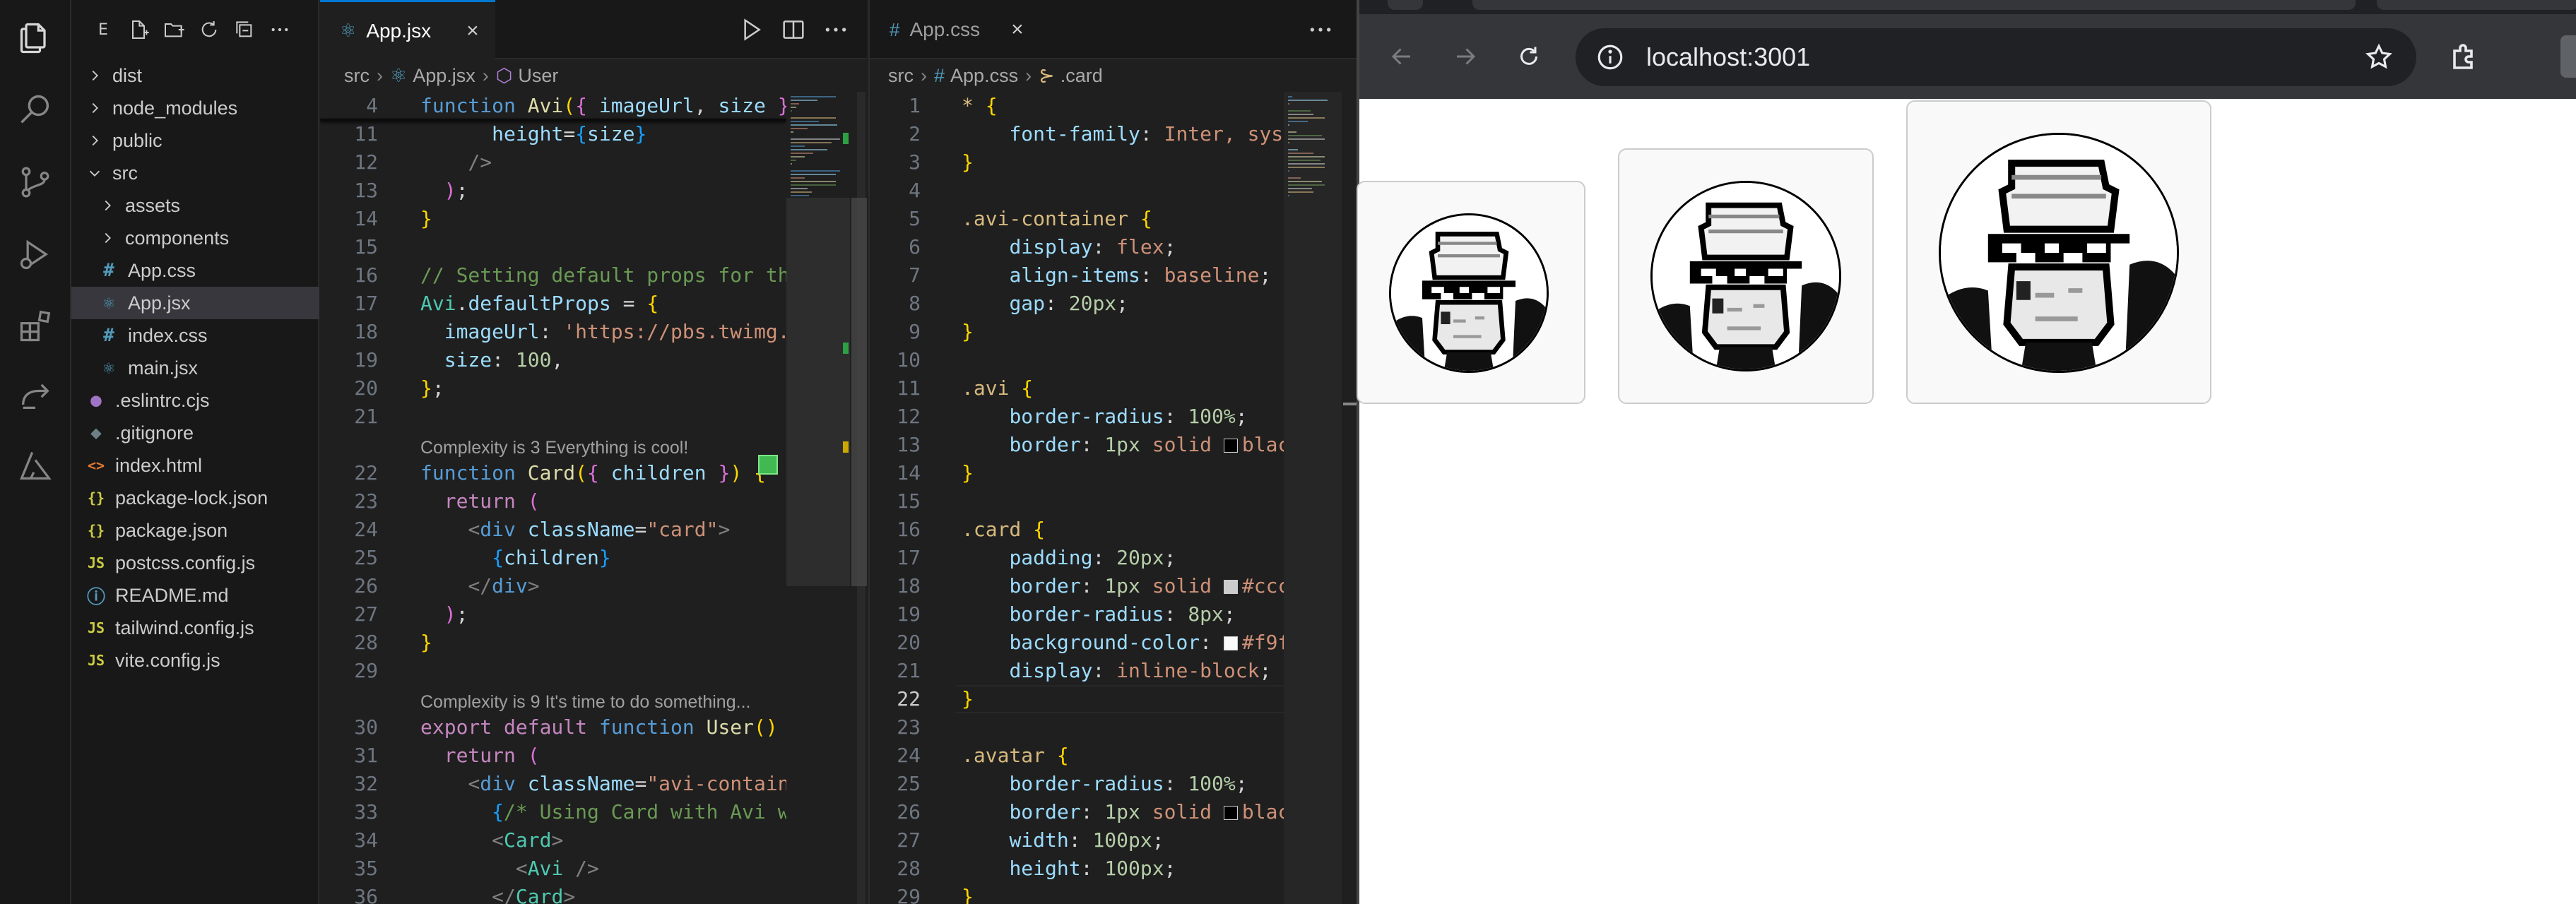  Describe the element at coordinates (96, 433) in the screenshot. I see `git-file-icon: ◆` at that location.